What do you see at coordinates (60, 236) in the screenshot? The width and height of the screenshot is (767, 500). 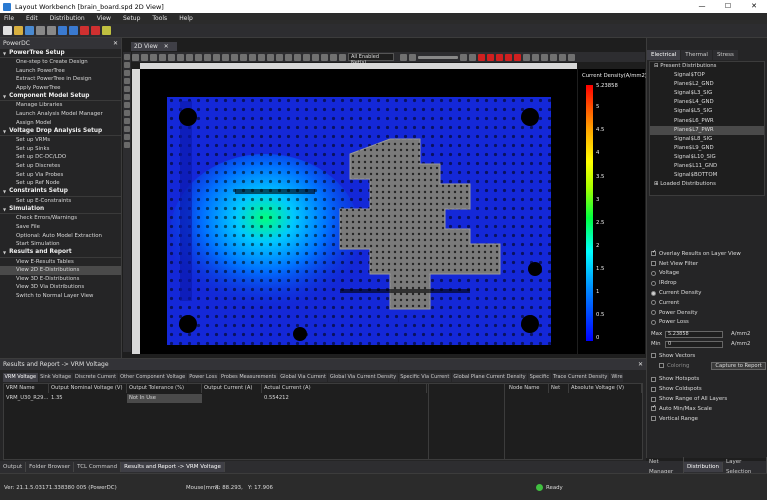 I see `workflow-item: Optional: Auto Model Extraction` at bounding box center [60, 236].